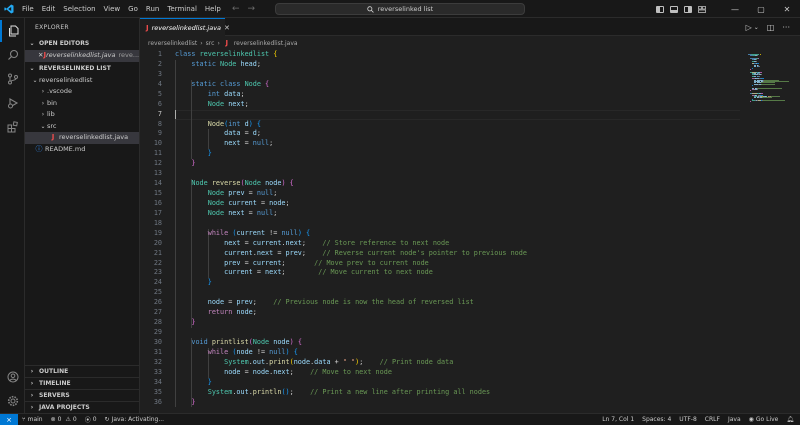 This screenshot has height=425, width=800. I want to click on code-line: 28 }, so click(440, 323).